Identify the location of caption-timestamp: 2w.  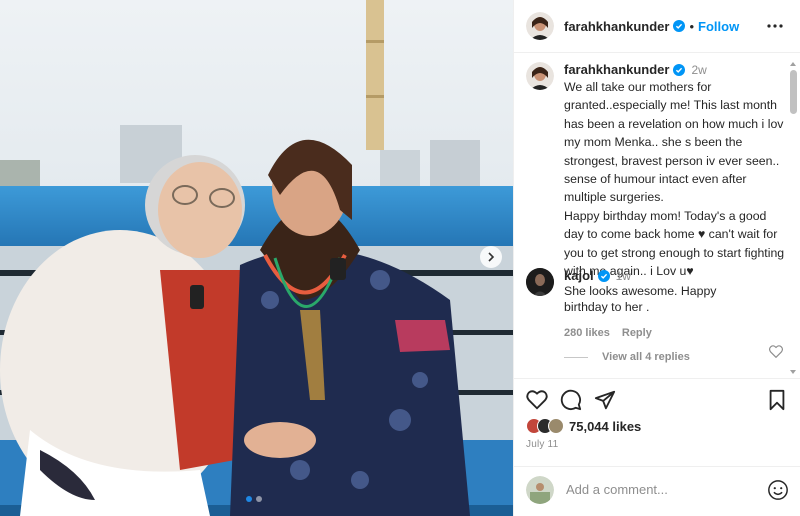
(698, 70).